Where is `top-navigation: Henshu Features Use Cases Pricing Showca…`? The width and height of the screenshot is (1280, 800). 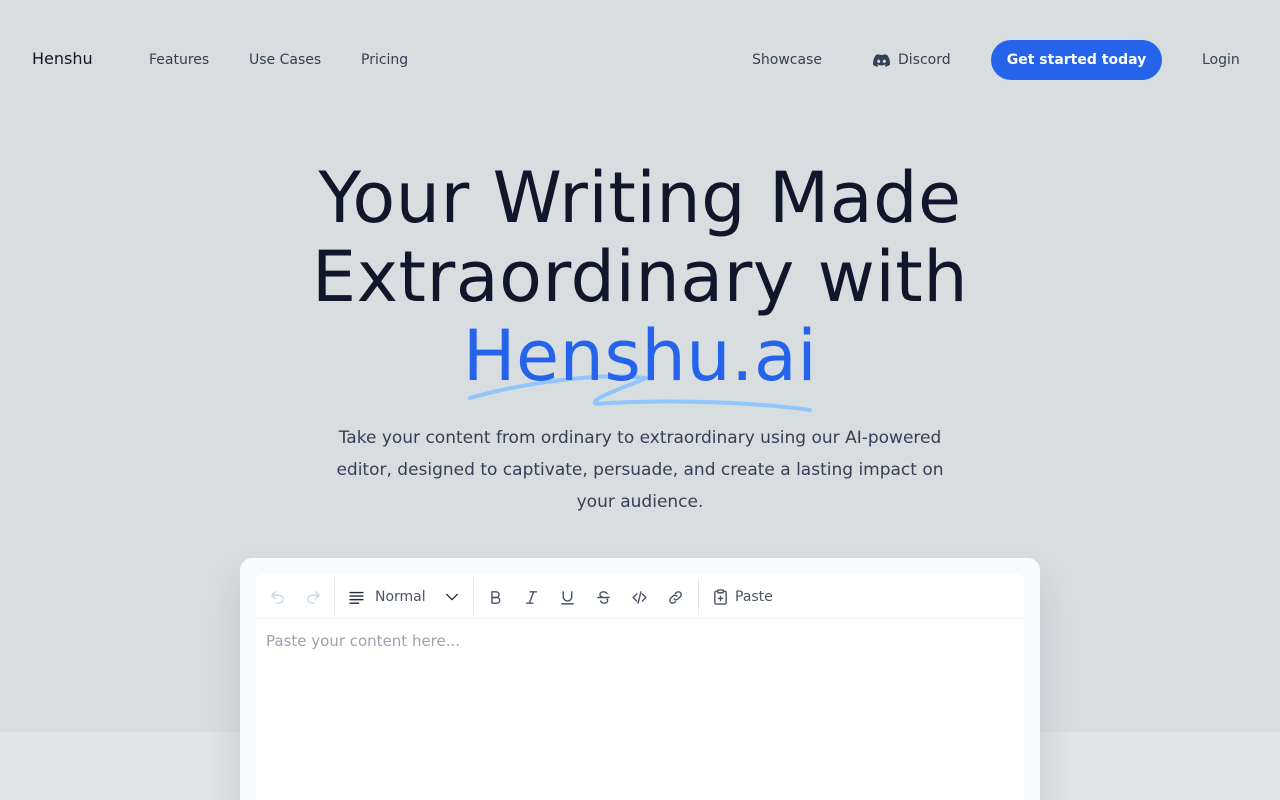
top-navigation: Henshu Features Use Cases Pricing Showca… is located at coordinates (640, 60).